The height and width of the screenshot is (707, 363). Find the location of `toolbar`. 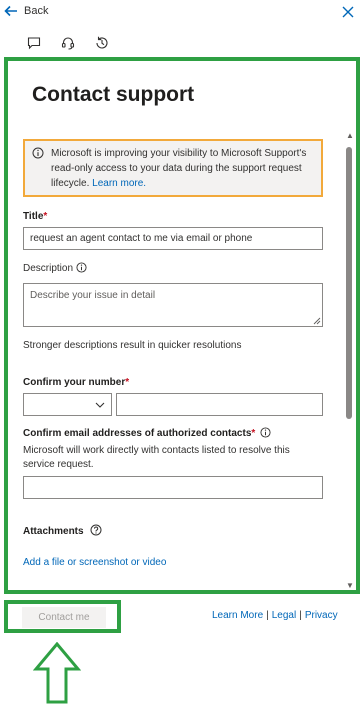

toolbar is located at coordinates (68, 43).